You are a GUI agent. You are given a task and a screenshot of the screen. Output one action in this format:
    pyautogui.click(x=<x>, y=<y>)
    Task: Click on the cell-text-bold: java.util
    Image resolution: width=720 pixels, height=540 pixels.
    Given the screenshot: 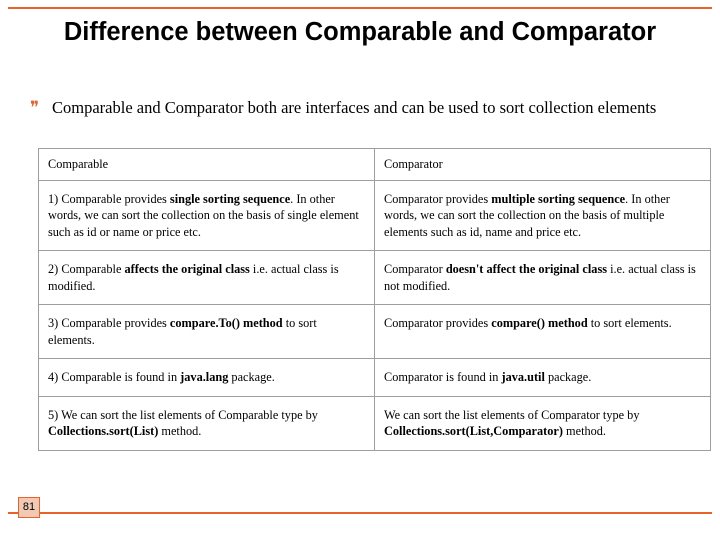 What is the action you would take?
    pyautogui.click(x=523, y=377)
    